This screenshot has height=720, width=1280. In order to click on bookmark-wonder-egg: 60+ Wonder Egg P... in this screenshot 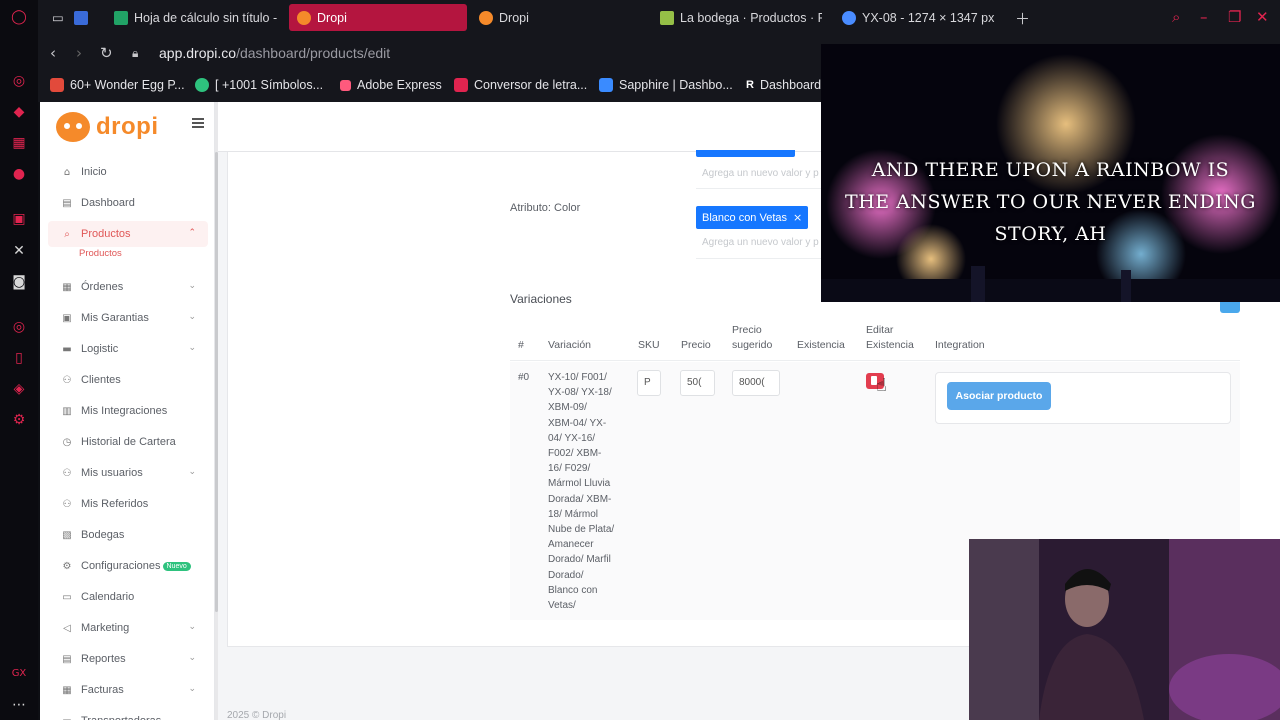, I will do `click(117, 85)`.